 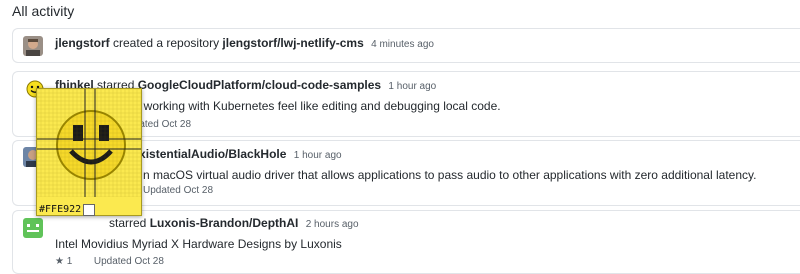 I want to click on color-swatch, so click(x=89, y=209).